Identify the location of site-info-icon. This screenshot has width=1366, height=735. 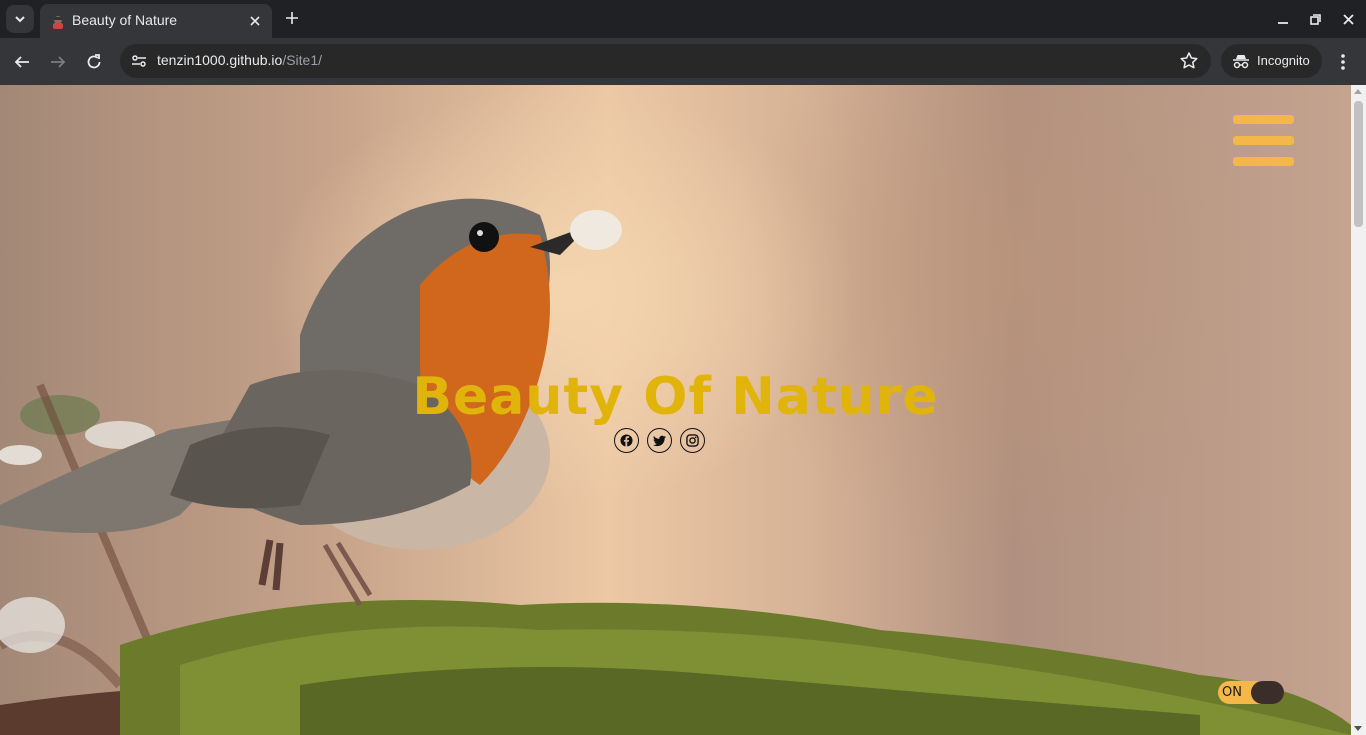
(139, 61).